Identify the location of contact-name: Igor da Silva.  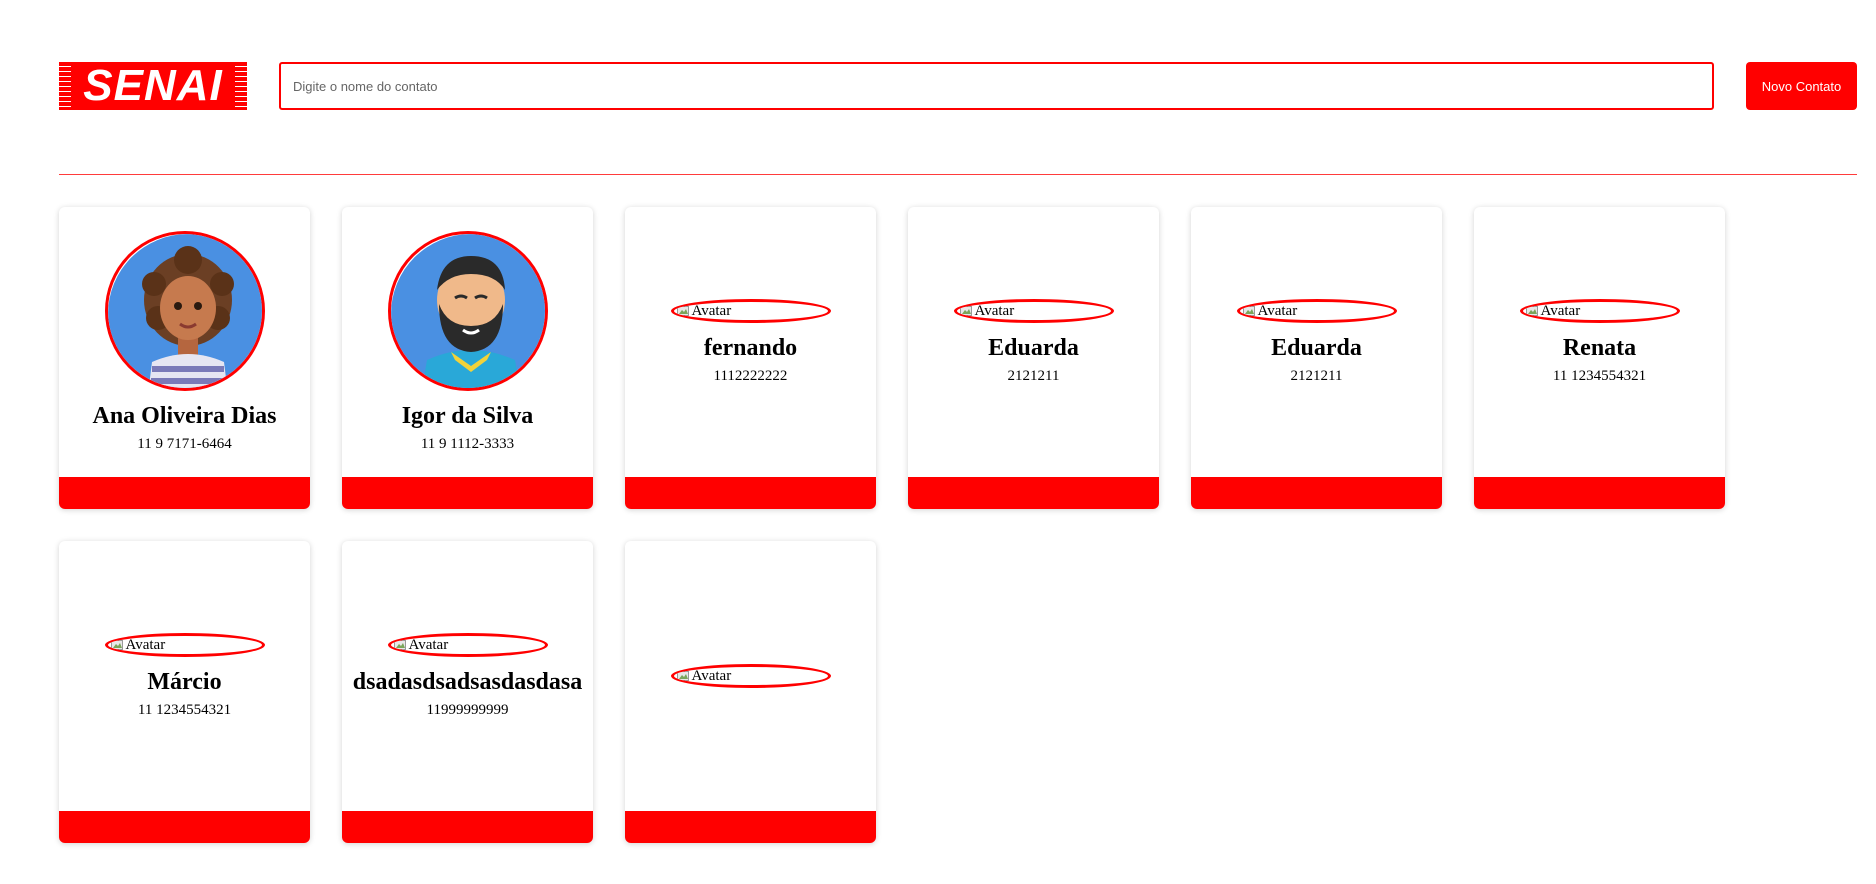
(467, 416).